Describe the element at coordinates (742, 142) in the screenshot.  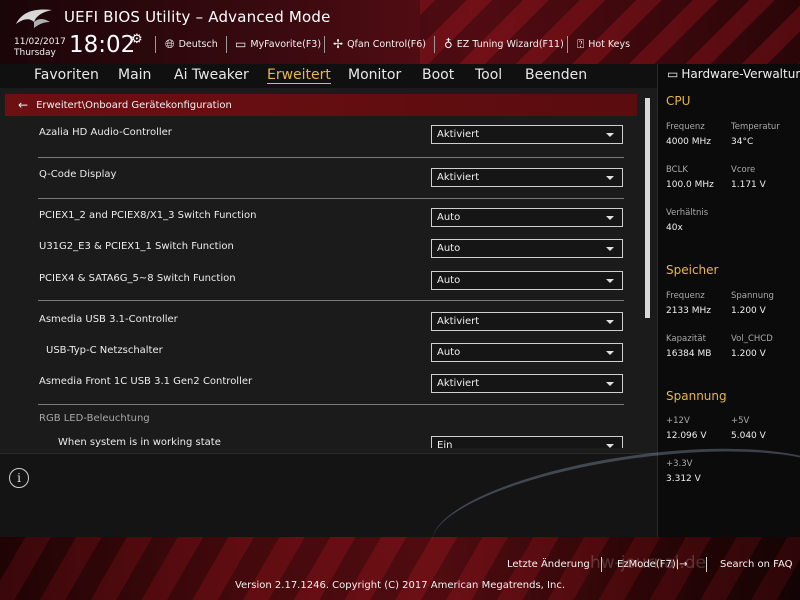
I see `cpu-temperature: 34°C` at that location.